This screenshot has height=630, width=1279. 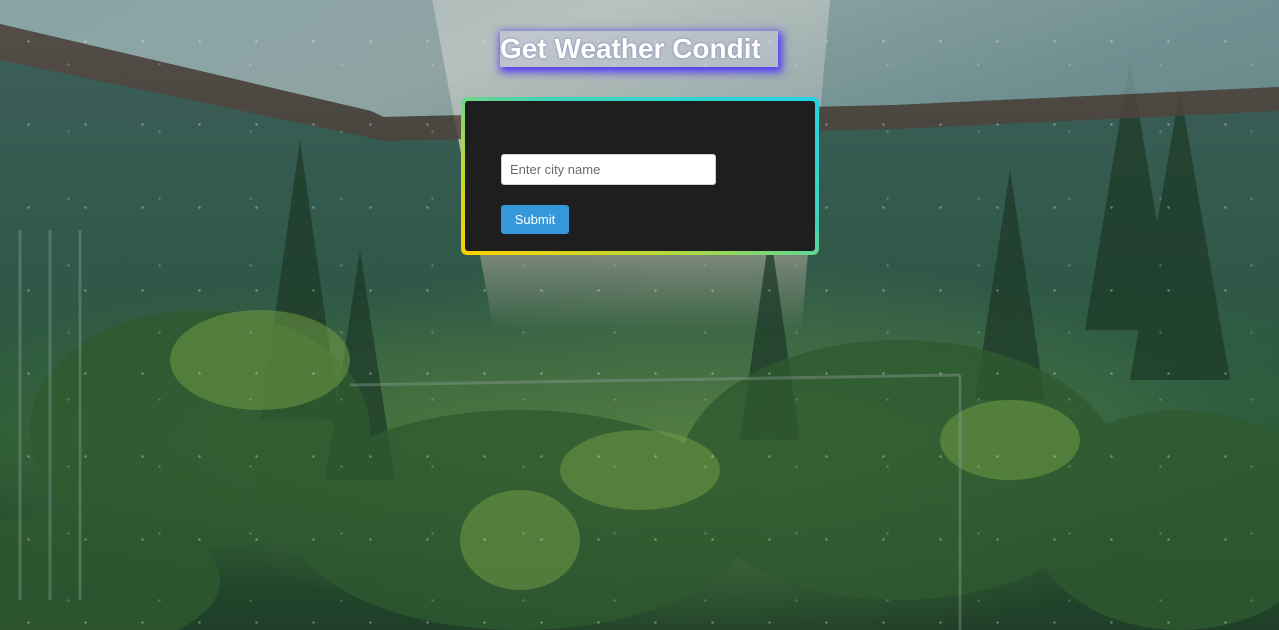 I want to click on weather-form-card: Submit, so click(x=640, y=176).